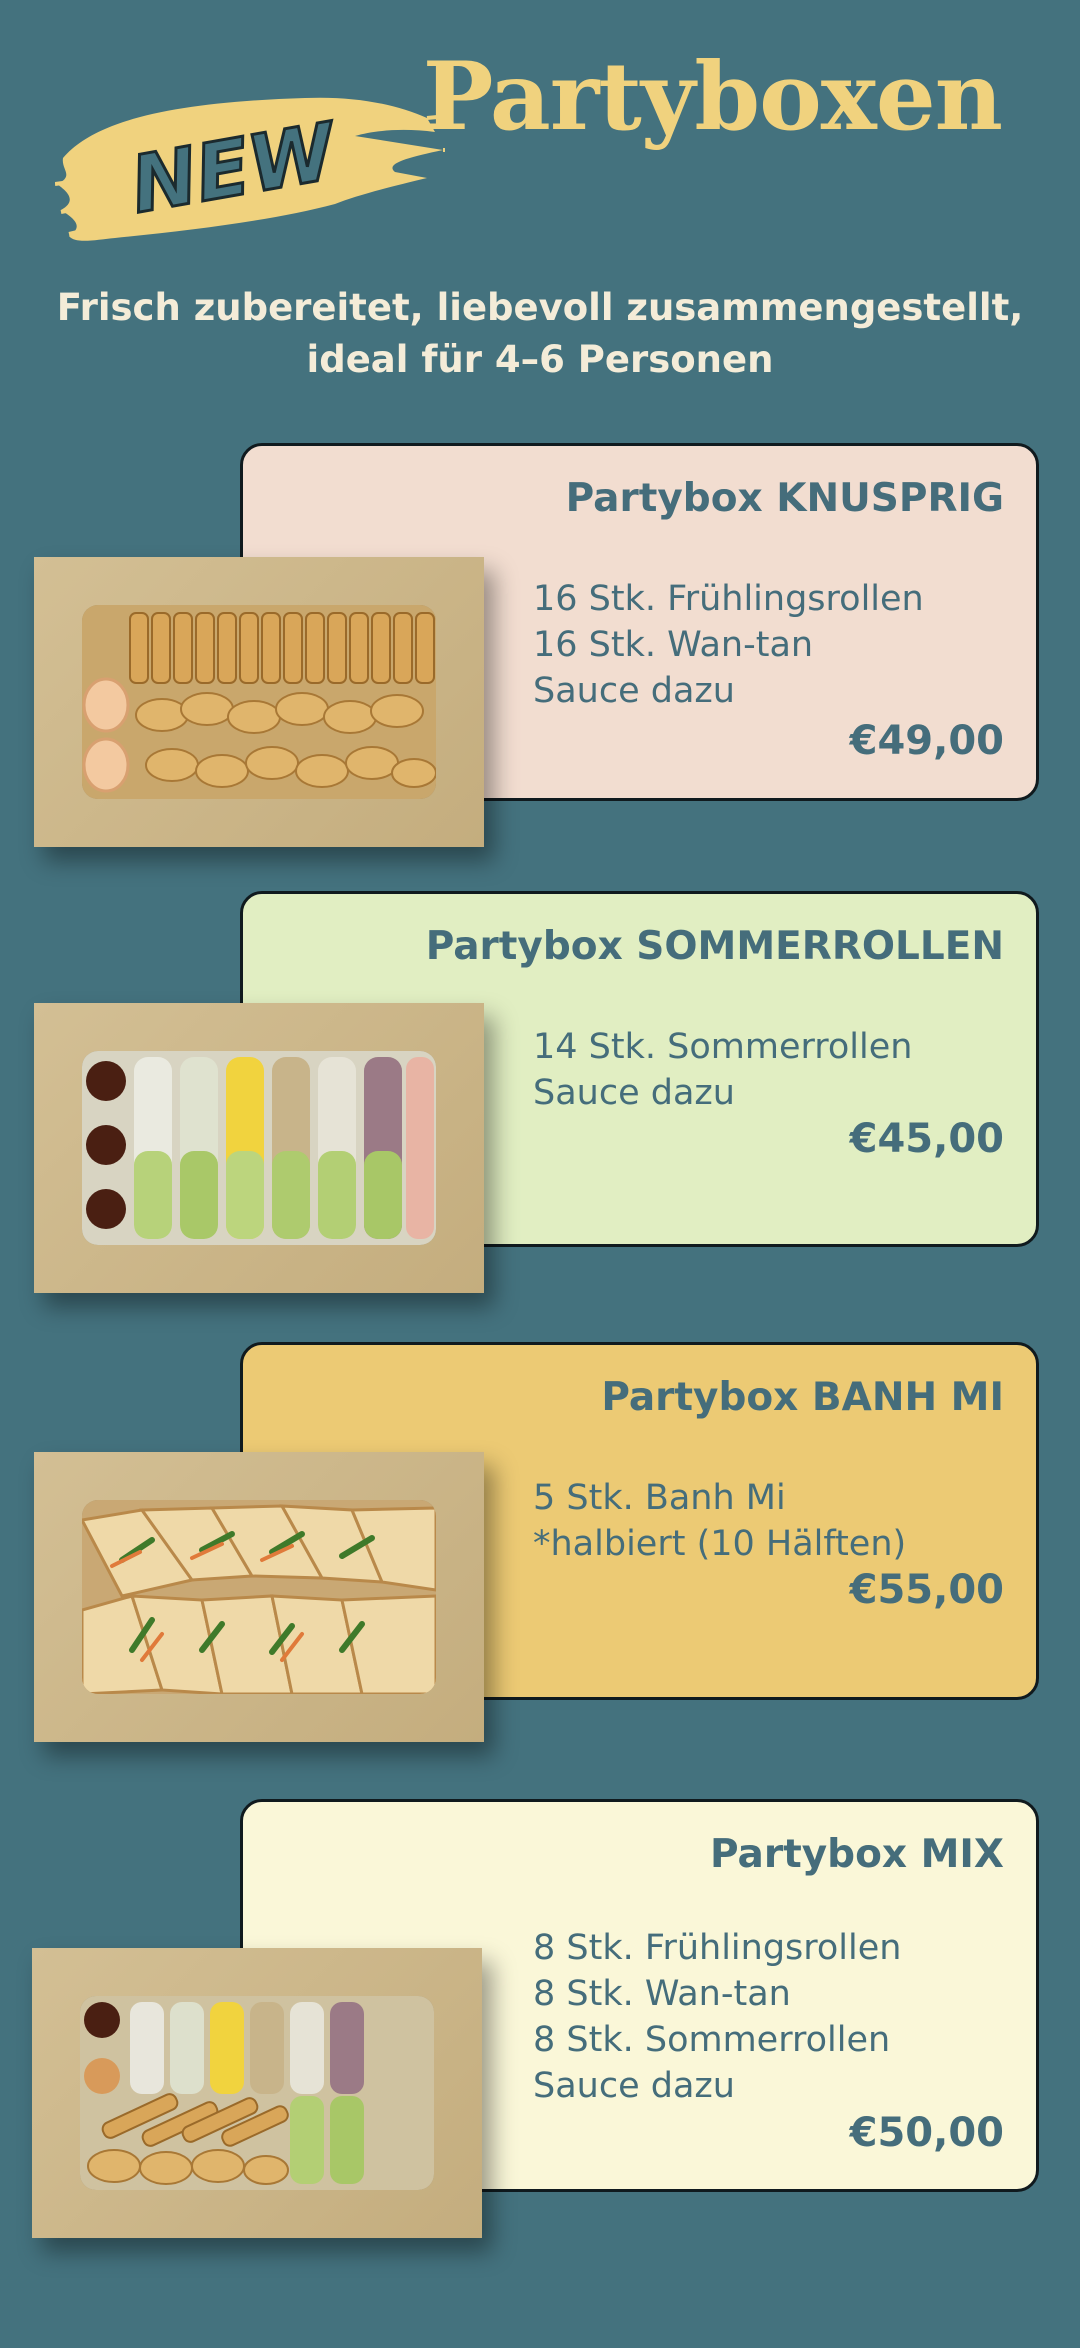  I want to click on item-line: 5 Stk. Banh Mi, so click(659, 1498).